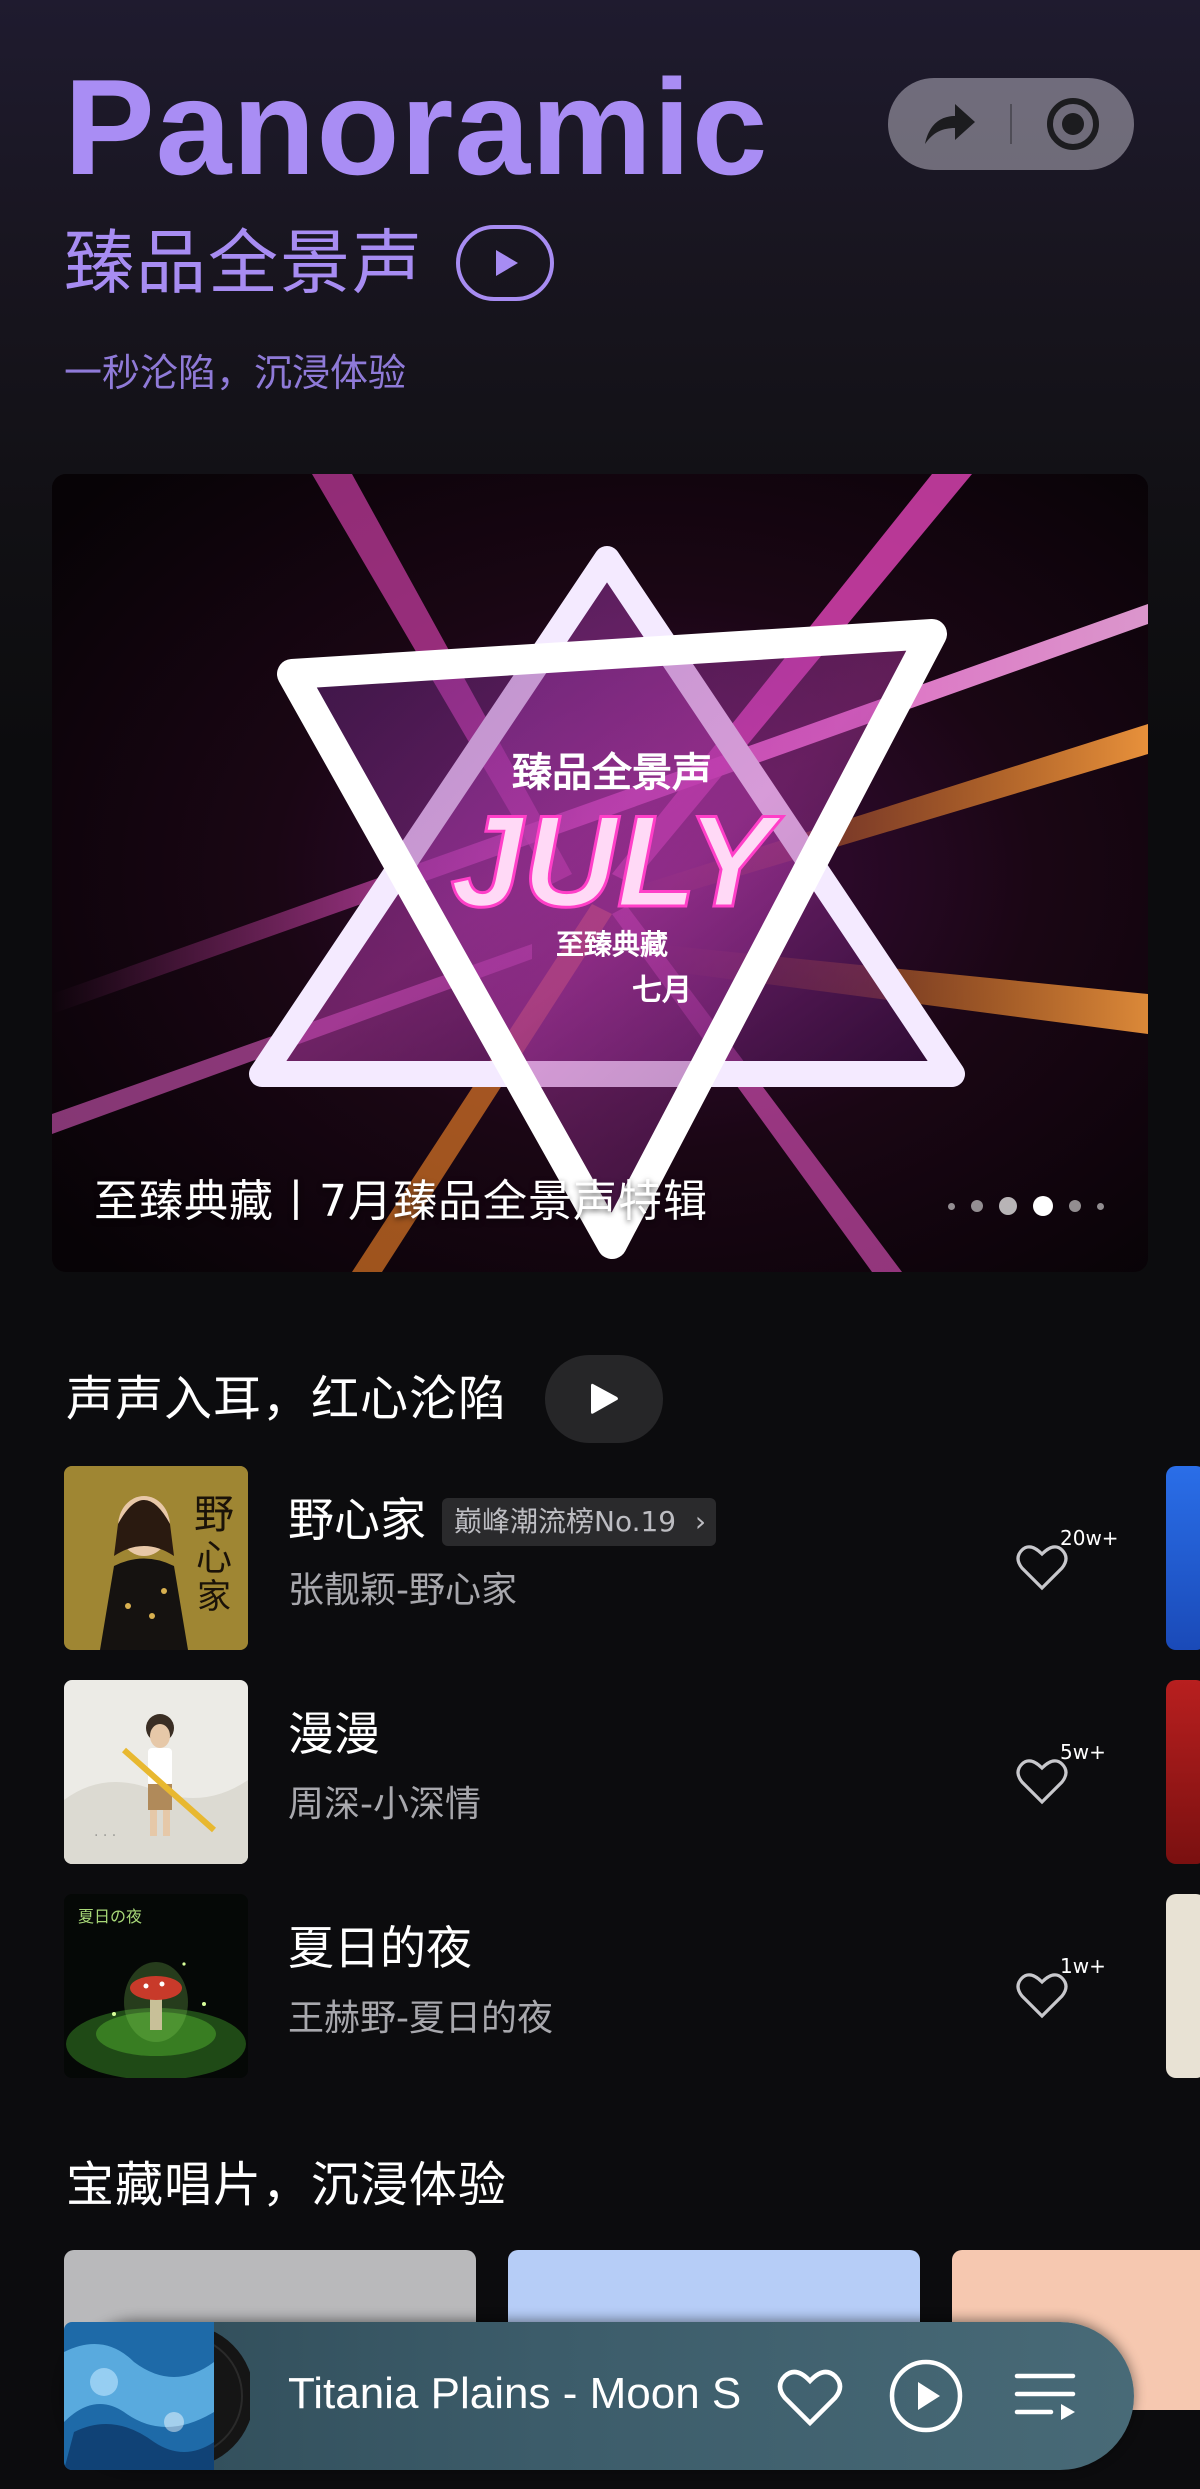 This screenshot has height=2489, width=1200. Describe the element at coordinates (357, 1520) in the screenshot. I see `song-title: 野心家` at that location.